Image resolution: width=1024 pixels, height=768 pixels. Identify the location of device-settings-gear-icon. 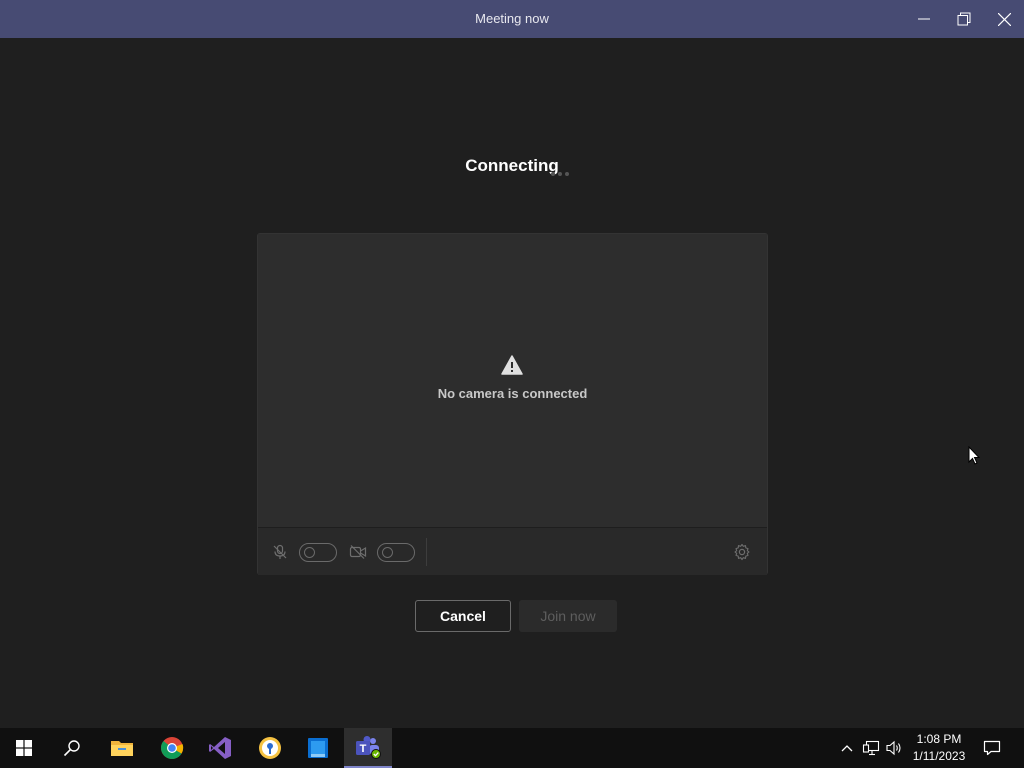
(742, 552).